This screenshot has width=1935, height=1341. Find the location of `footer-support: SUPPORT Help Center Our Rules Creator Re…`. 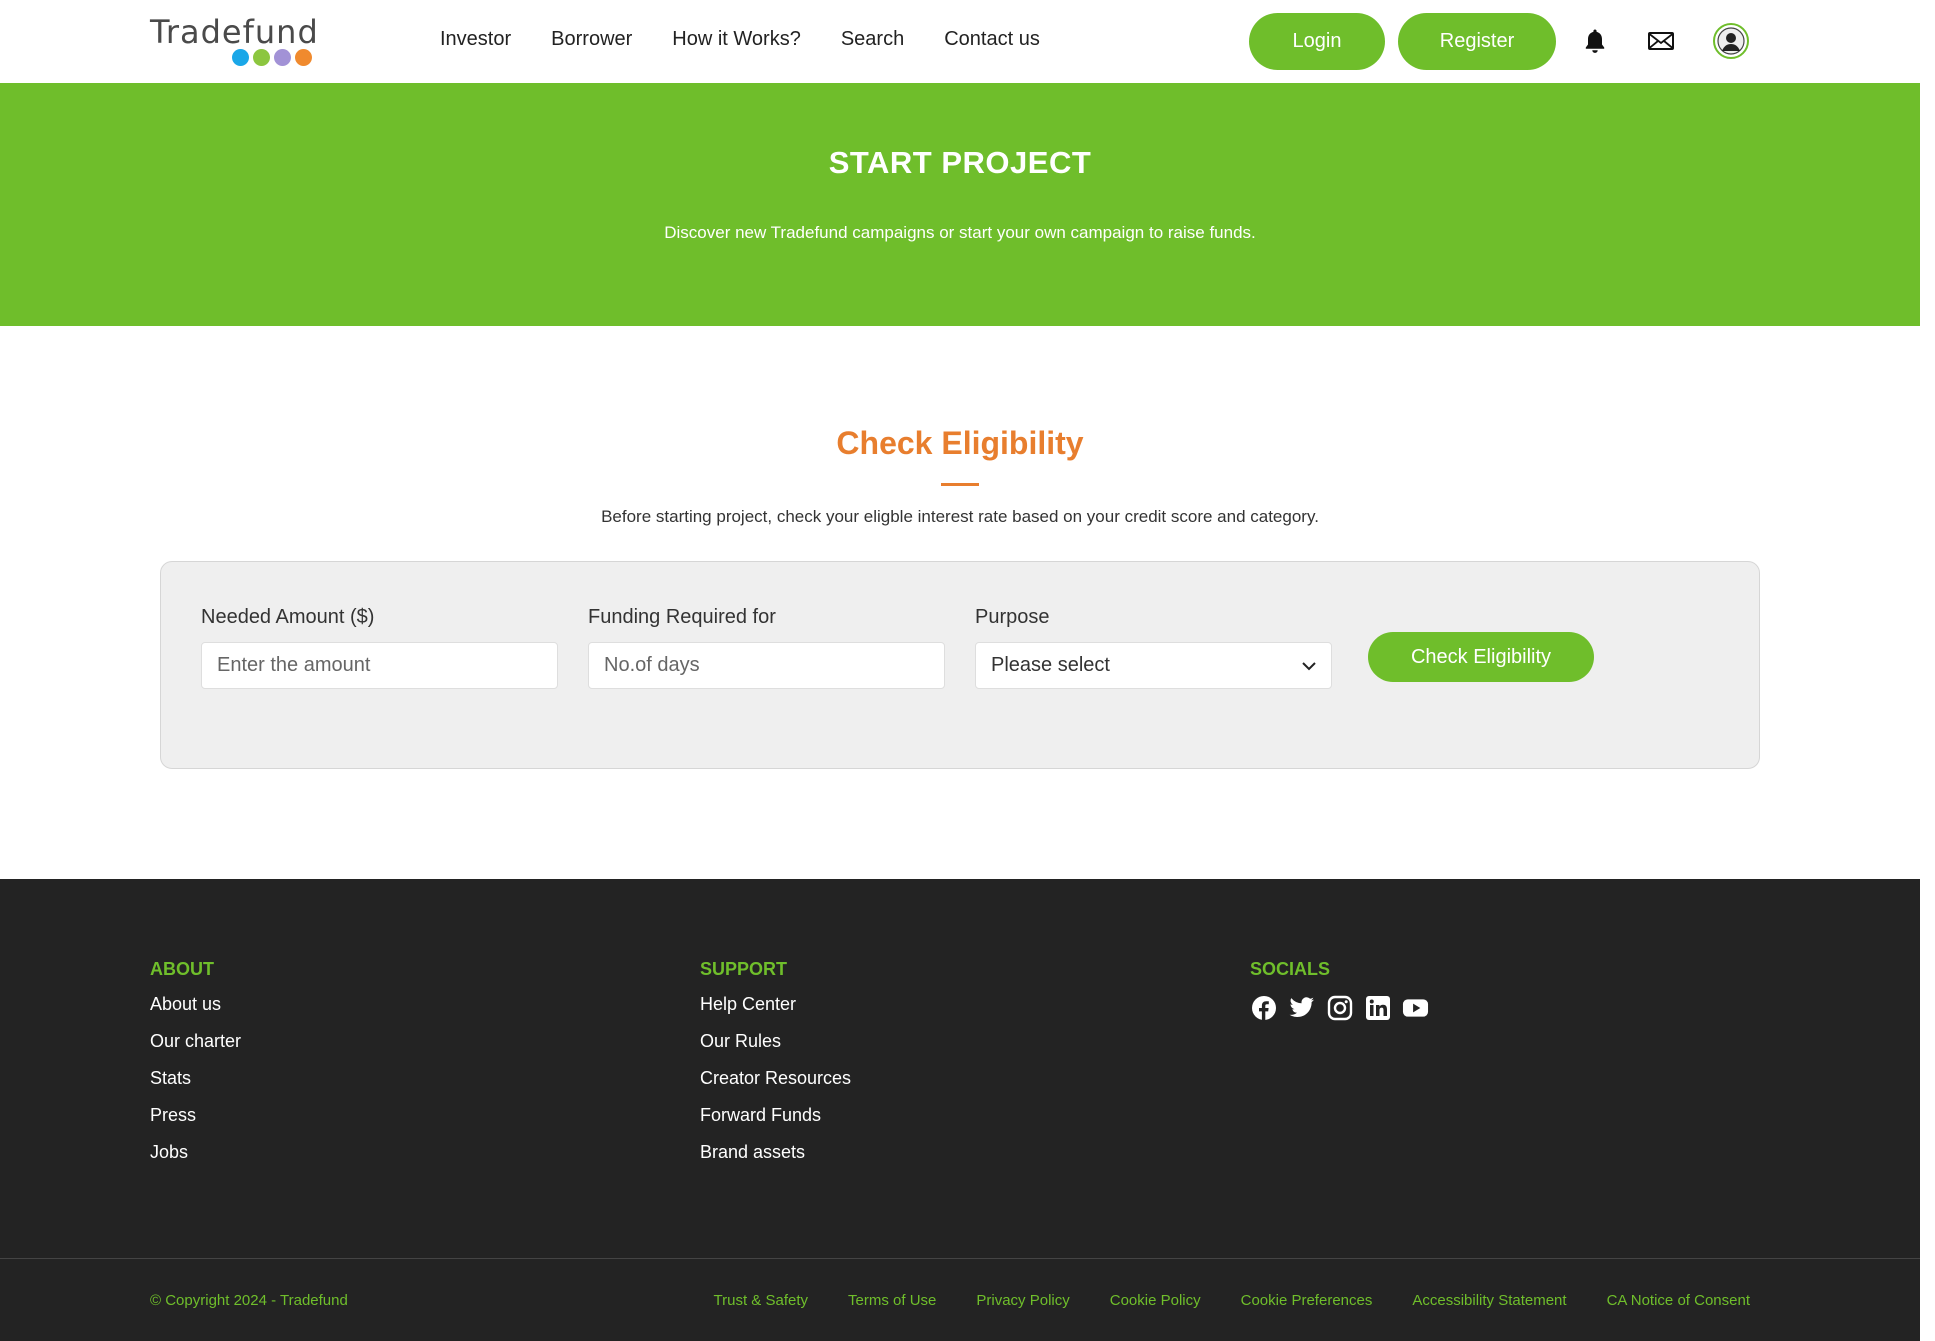

footer-support: SUPPORT Help Center Our Rules Creator Re… is located at coordinates (775, 1069).